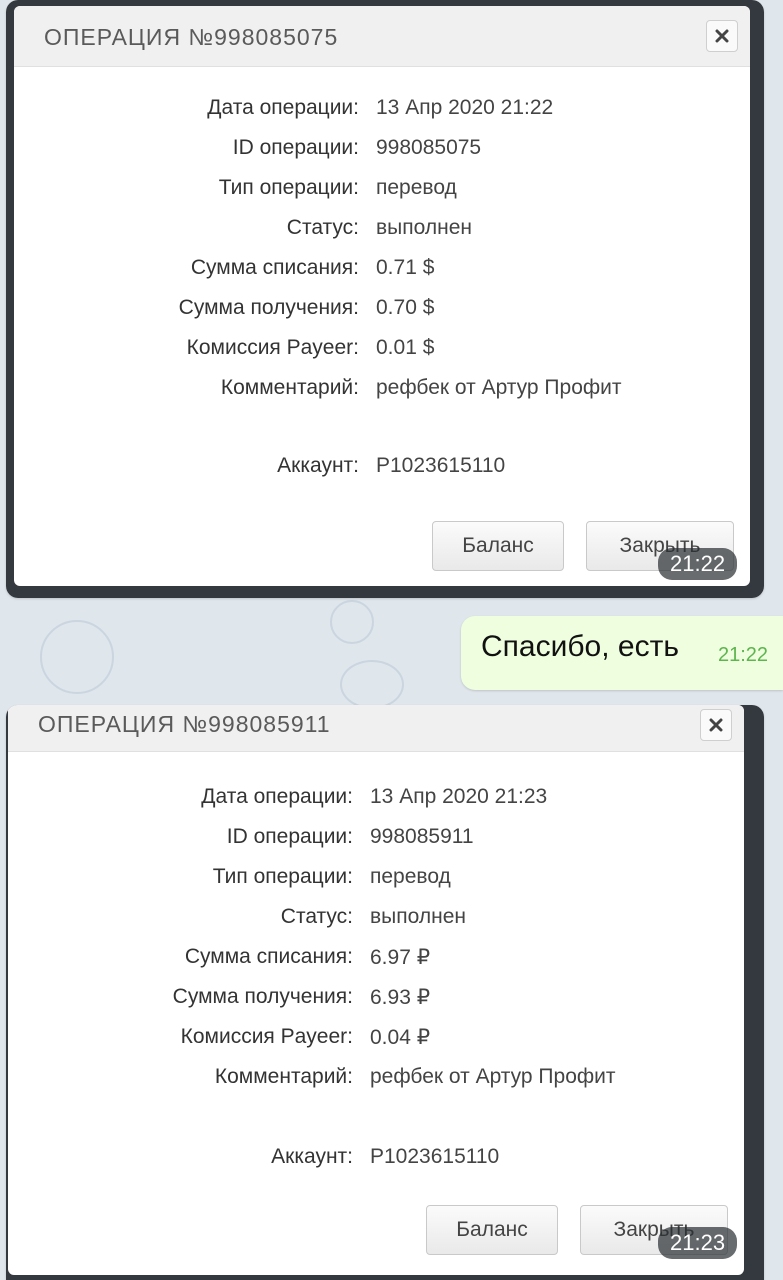 The width and height of the screenshot is (783, 1280). What do you see at coordinates (405, 267) in the screenshot?
I see `detail-value: 0.71 $` at bounding box center [405, 267].